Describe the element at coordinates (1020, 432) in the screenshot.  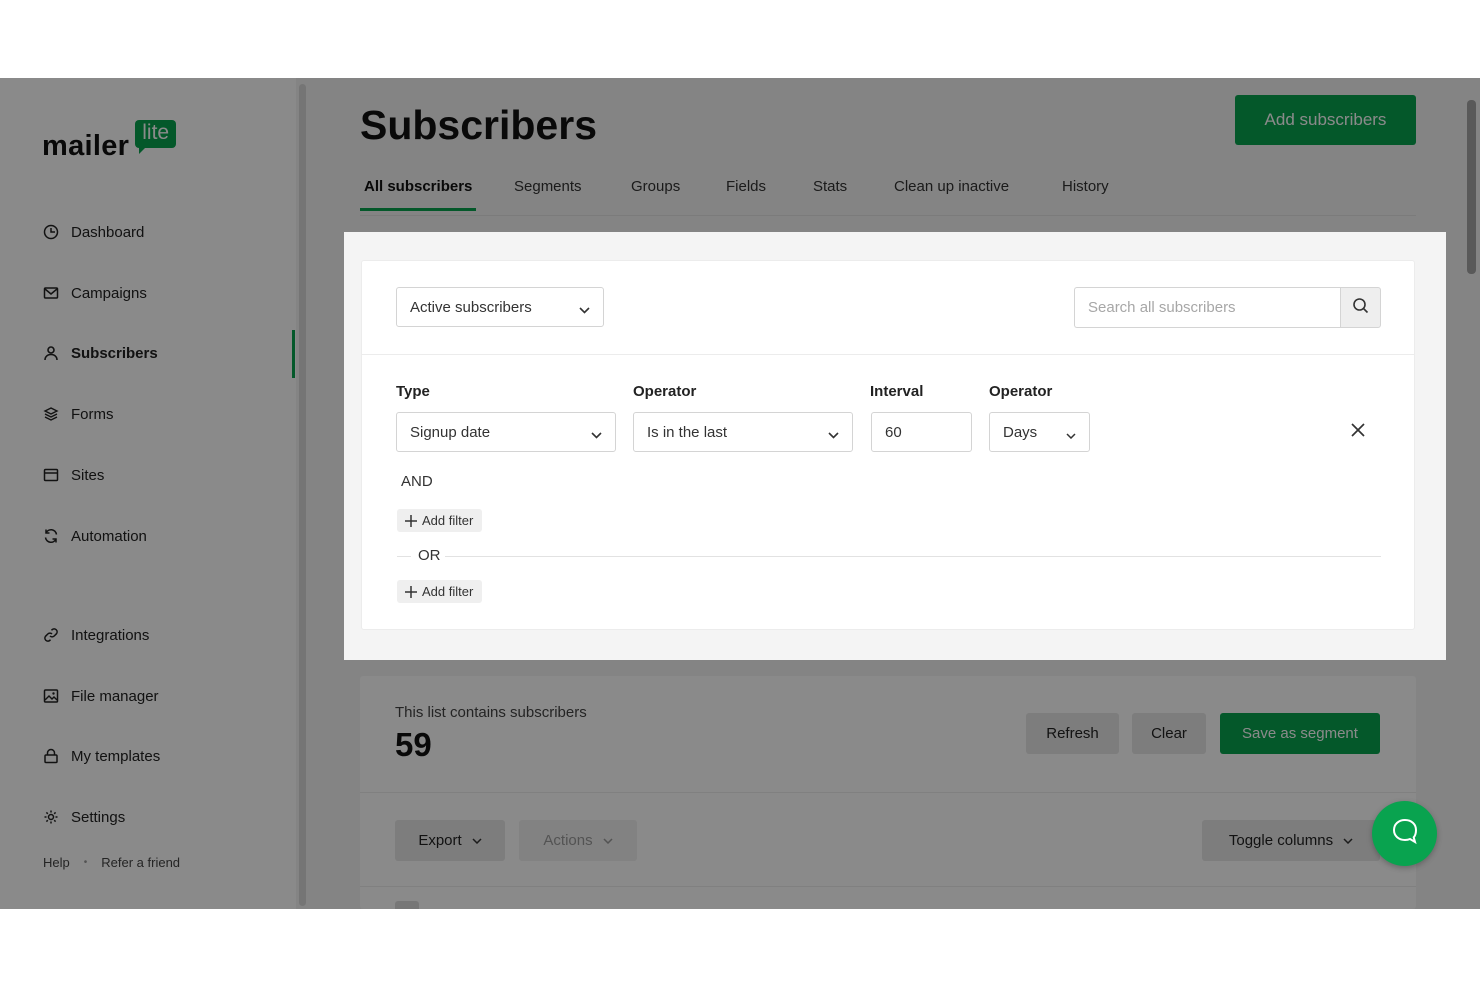
I see `select-value: Days` at that location.